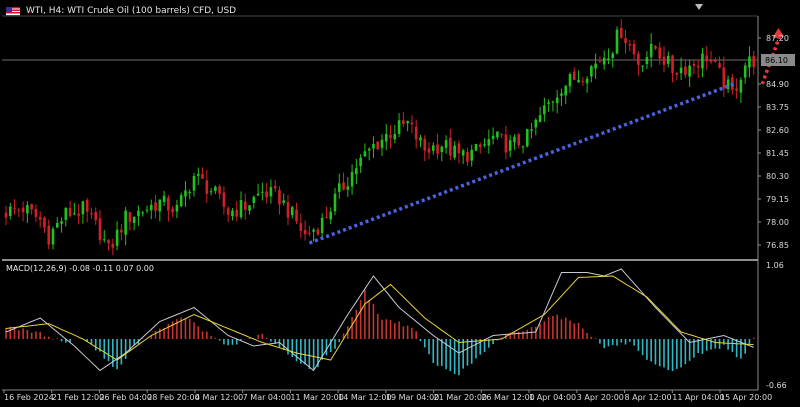 Image resolution: width=800 pixels, height=407 pixels. Describe the element at coordinates (776, 60) in the screenshot. I see `current-price-label: 86.10` at that location.